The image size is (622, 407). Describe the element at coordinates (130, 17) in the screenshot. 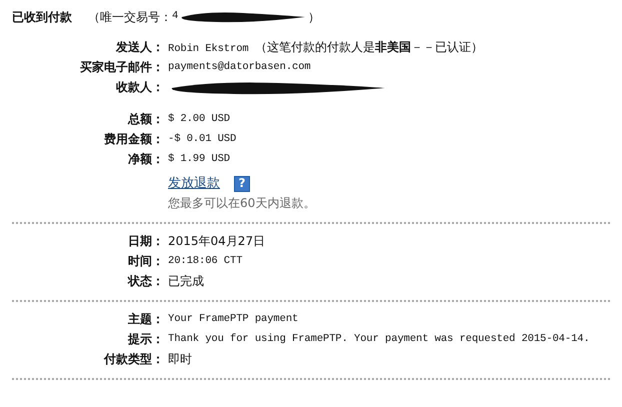

I see `transaction-label: （唯一交易号：` at that location.